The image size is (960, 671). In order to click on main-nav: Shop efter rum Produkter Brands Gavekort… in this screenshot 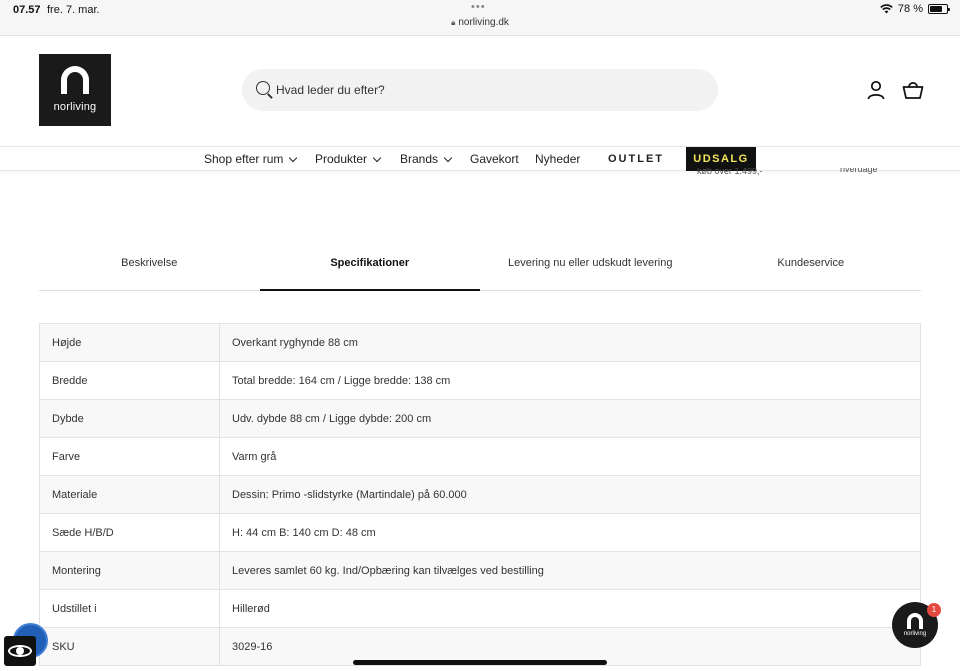, I will do `click(480, 158)`.